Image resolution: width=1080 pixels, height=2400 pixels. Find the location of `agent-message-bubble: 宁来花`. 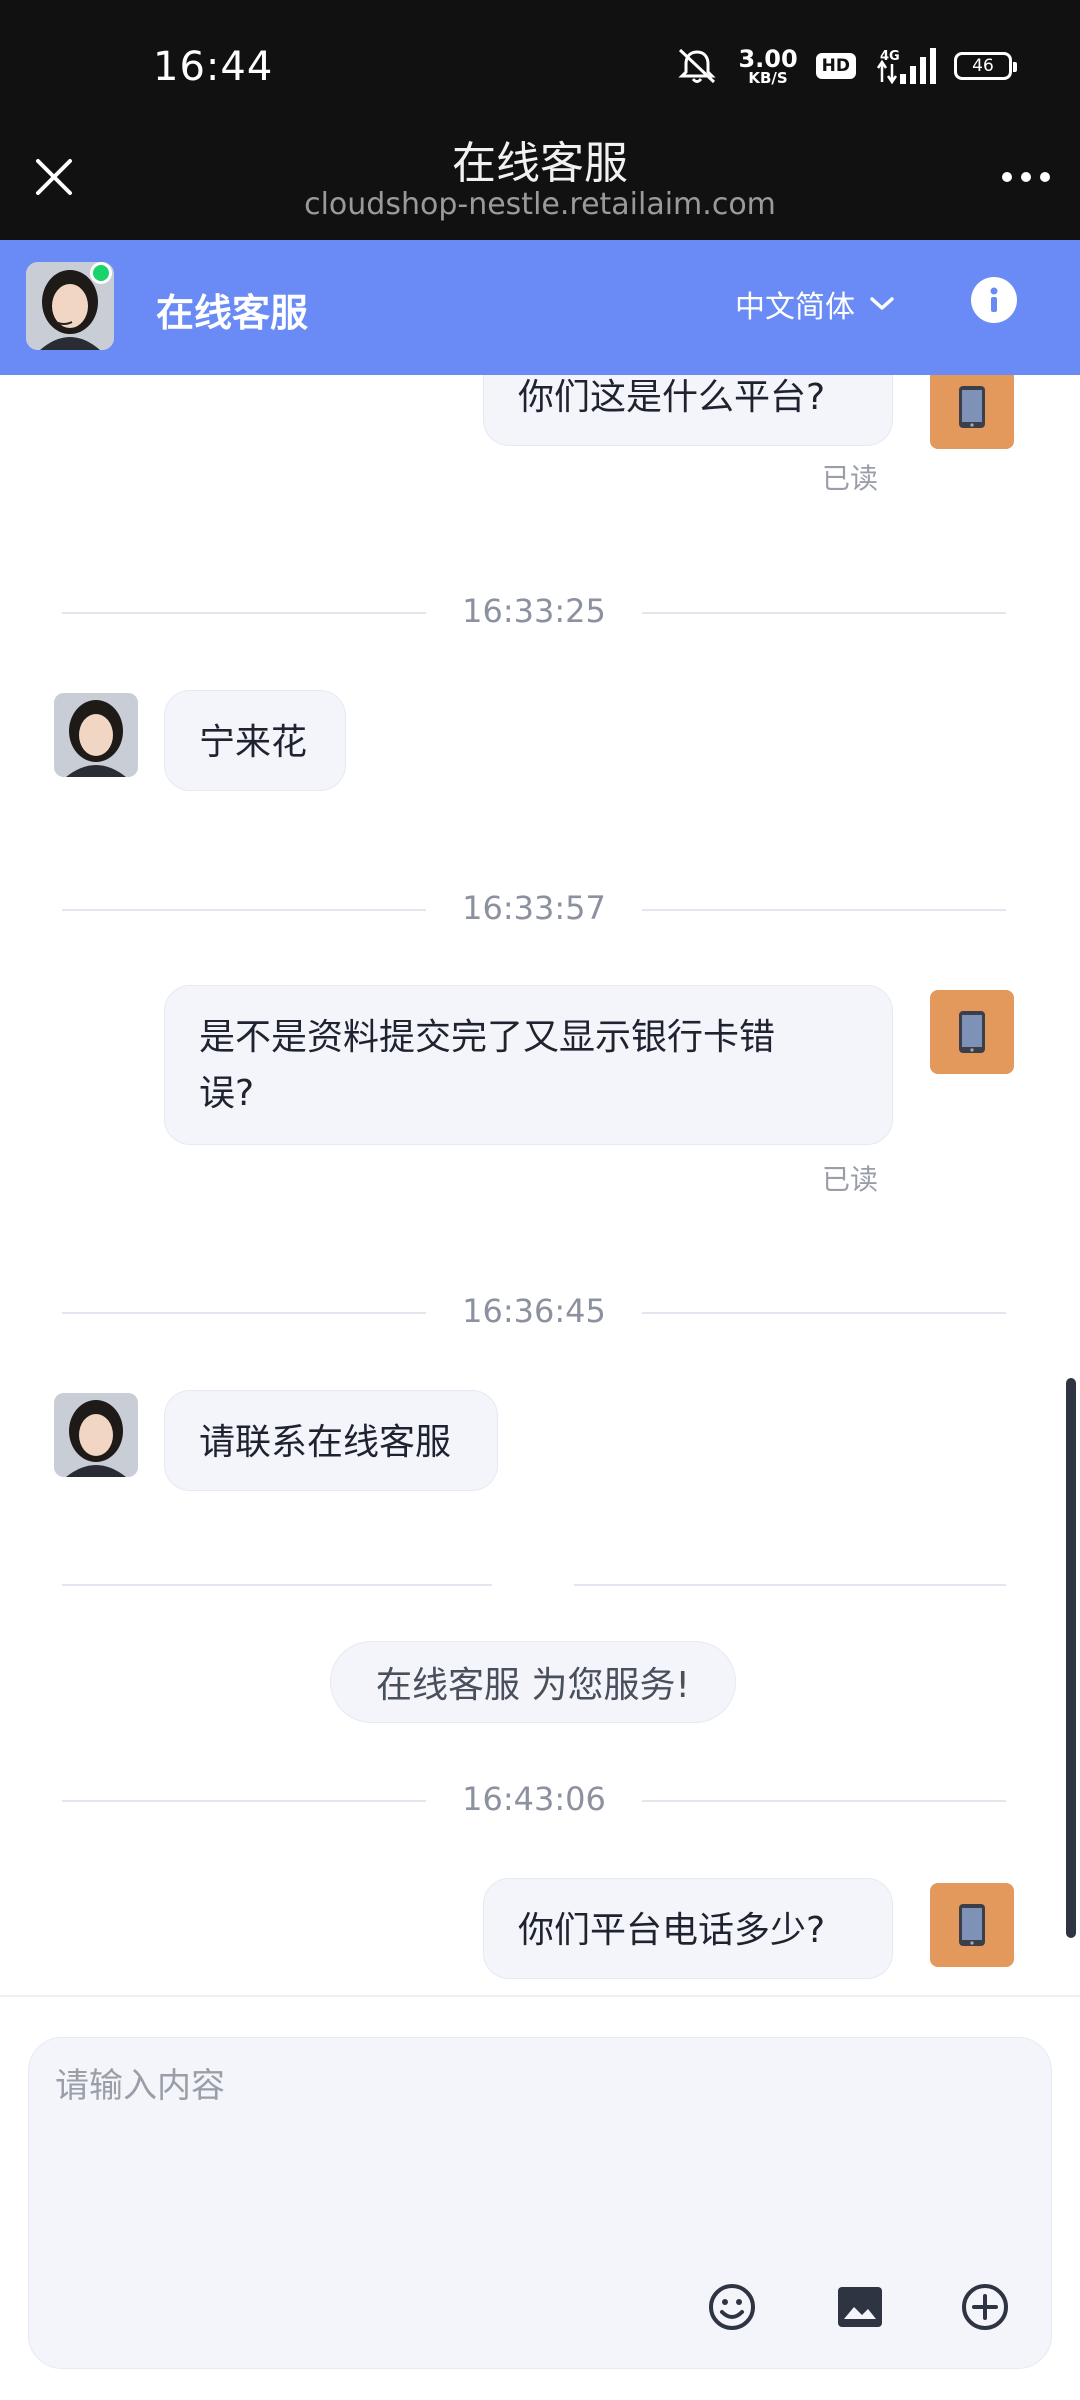

agent-message-bubble: 宁来花 is located at coordinates (255, 740).